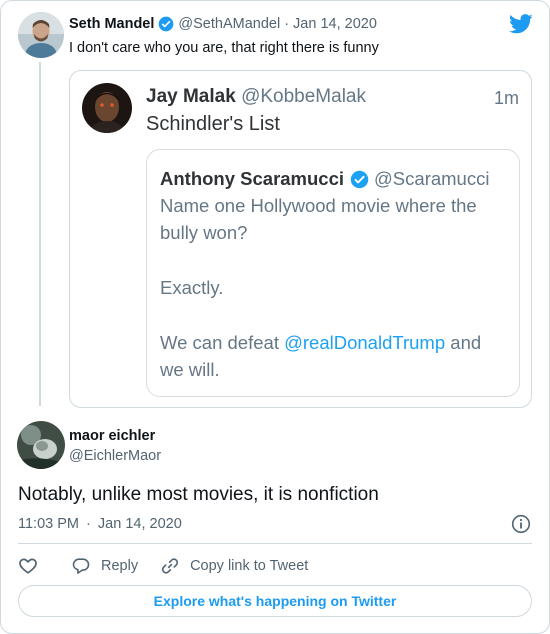  Describe the element at coordinates (275, 601) in the screenshot. I see `explore-twitter-button: Explore what's happening on Twitter` at that location.